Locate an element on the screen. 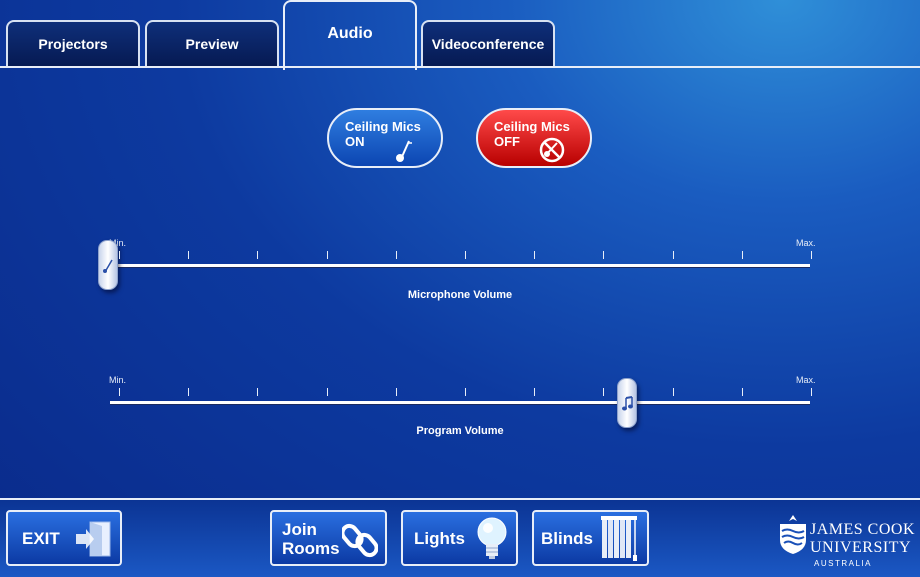 The image size is (920, 577). ceiling-mics-off-button: Ceiling Mics OFF is located at coordinates (534, 138).